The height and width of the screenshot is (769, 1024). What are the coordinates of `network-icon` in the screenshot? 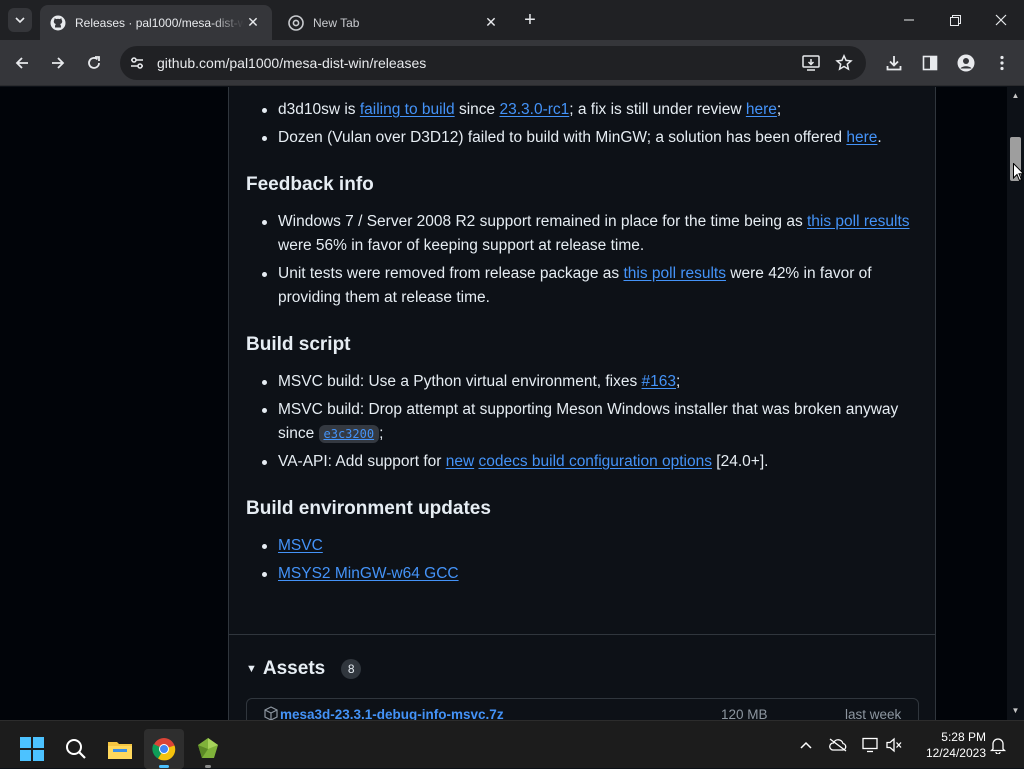 It's located at (870, 745).